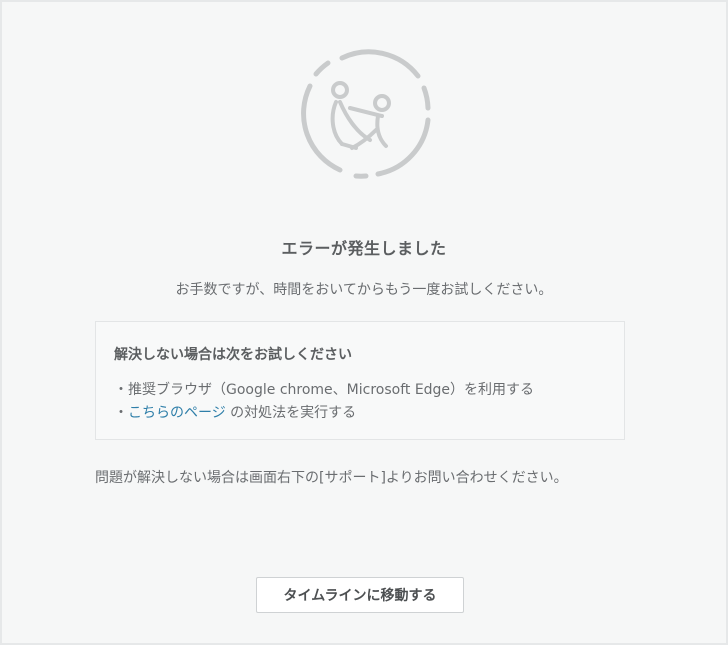 The width and height of the screenshot is (728, 645). I want to click on error-message: お手数ですが、時間をおいてからもう一度お試しください。, so click(364, 290).